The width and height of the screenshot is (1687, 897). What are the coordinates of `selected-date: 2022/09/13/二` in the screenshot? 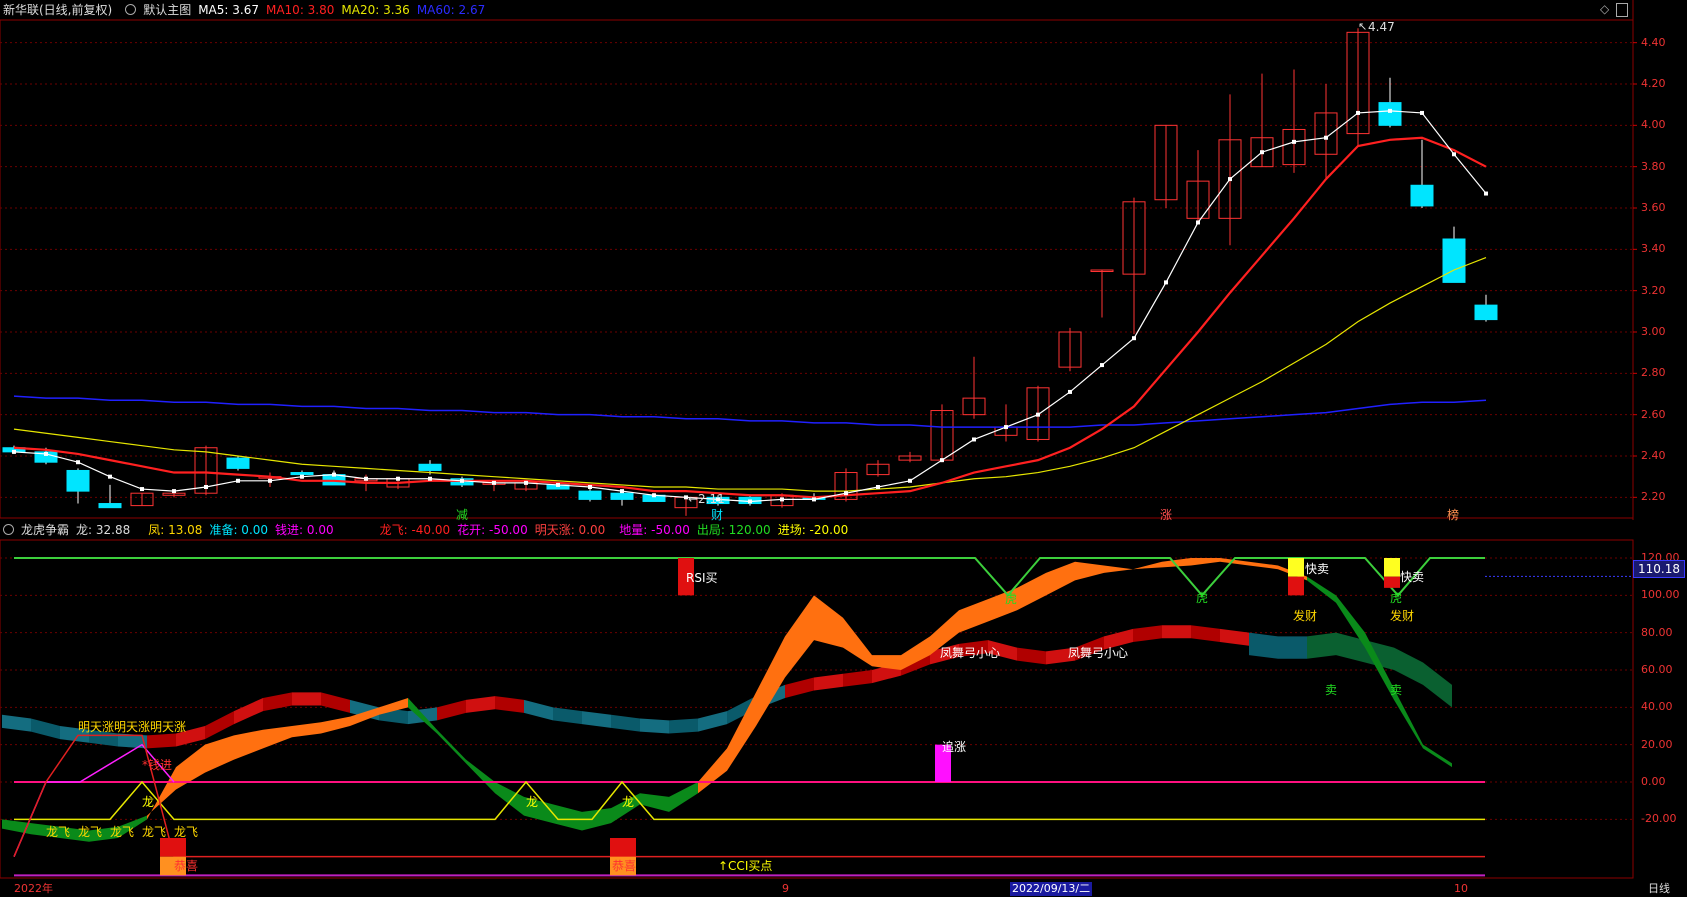 It's located at (1051, 889).